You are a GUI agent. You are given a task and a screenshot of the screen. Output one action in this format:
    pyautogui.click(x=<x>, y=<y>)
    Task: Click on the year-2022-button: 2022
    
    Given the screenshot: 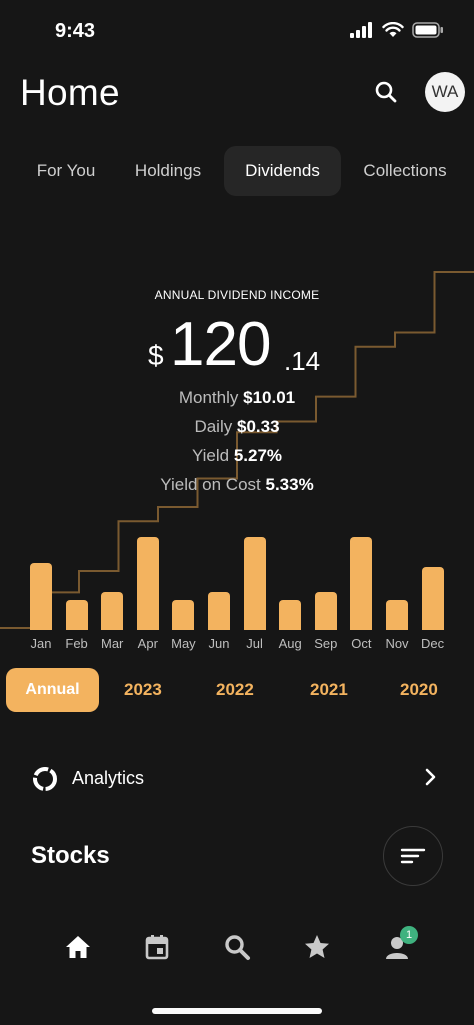 What is the action you would take?
    pyautogui.click(x=235, y=690)
    